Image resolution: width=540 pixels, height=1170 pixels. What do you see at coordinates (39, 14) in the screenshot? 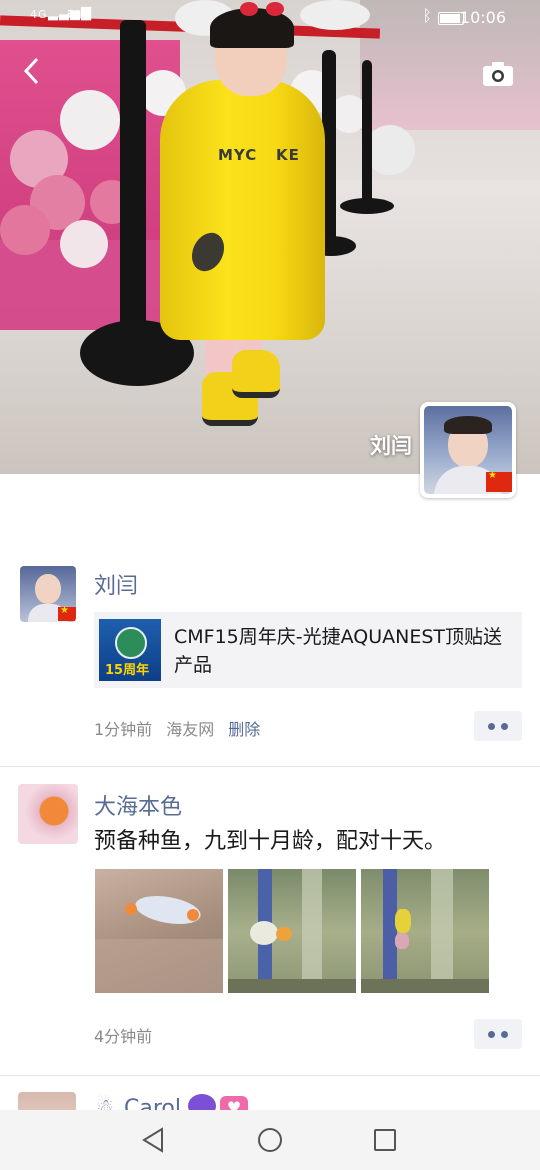
I see `network-indicator: 4G` at bounding box center [39, 14].